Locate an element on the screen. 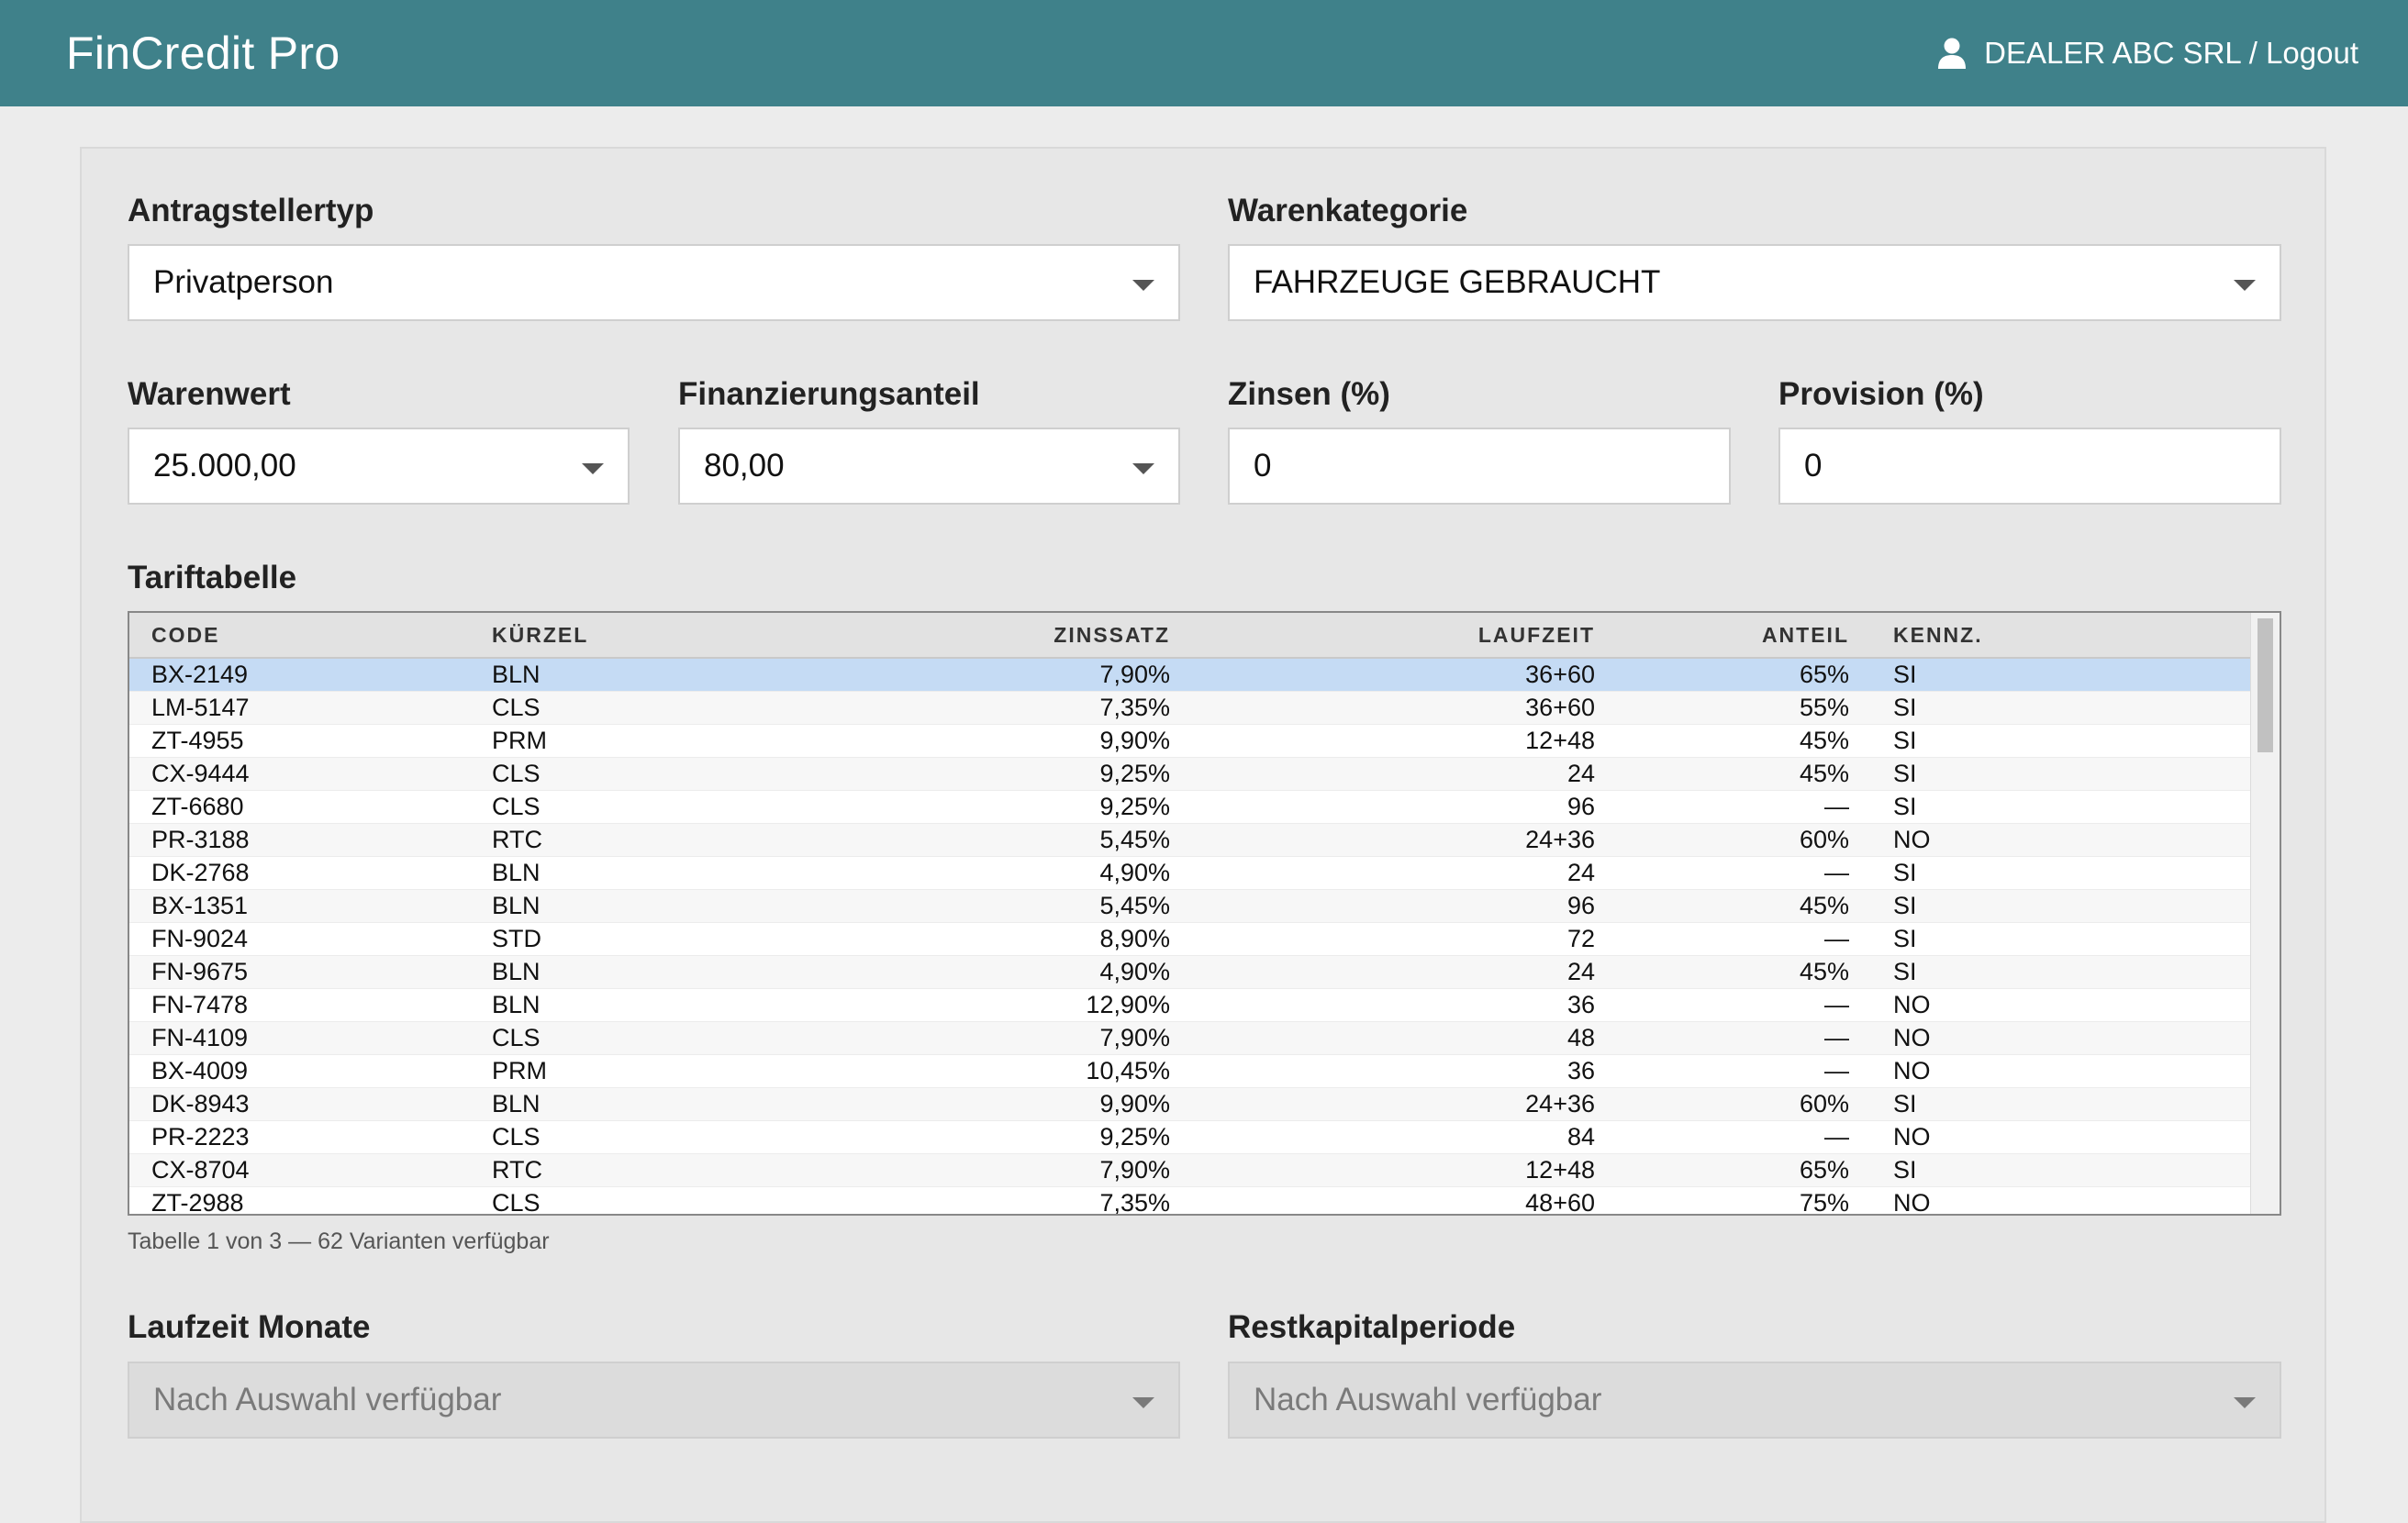  interest-label: Zinsen (%) is located at coordinates (1309, 394).